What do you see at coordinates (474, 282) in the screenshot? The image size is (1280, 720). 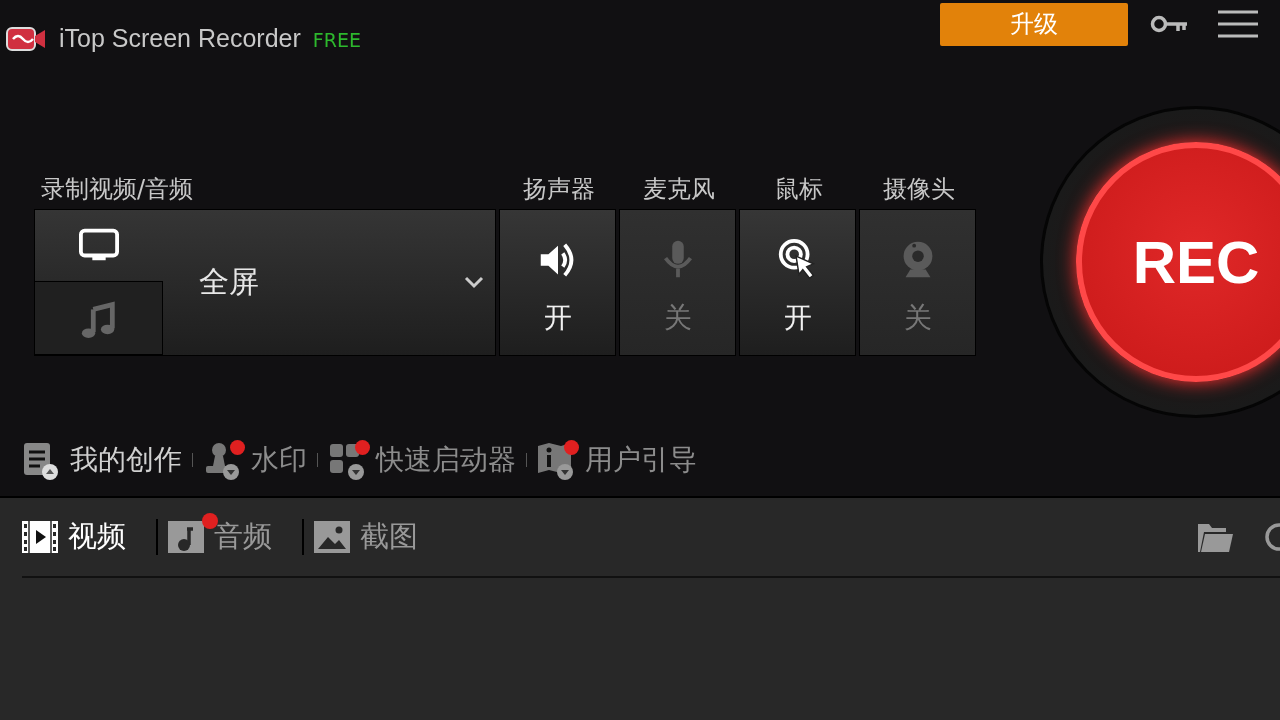 I see `chevron-down-icon` at bounding box center [474, 282].